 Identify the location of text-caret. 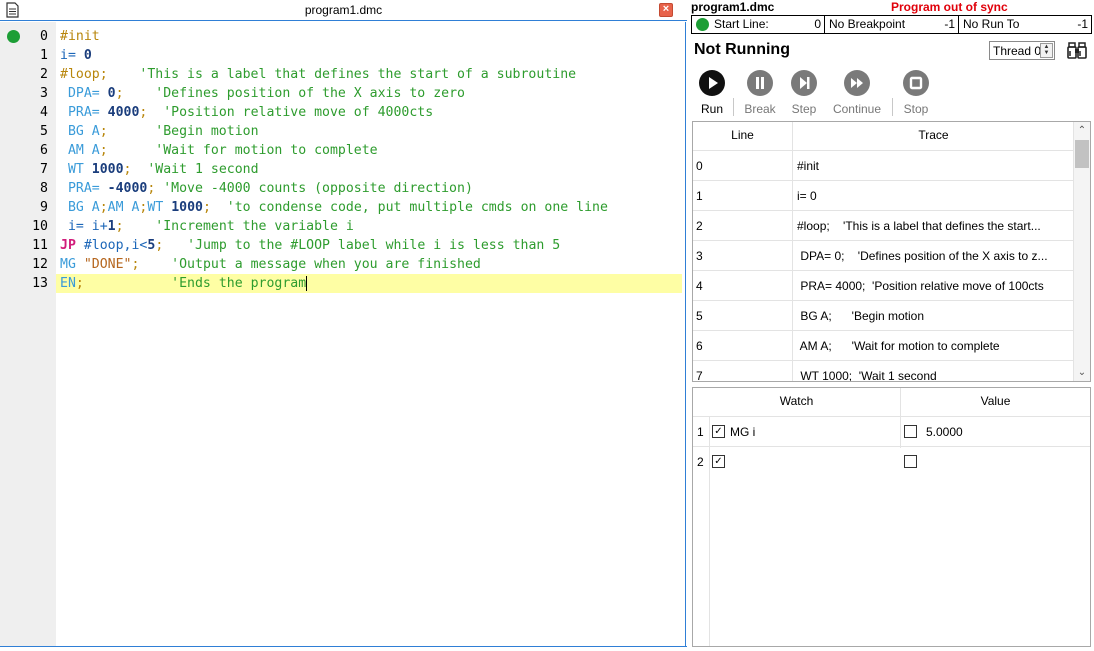
(307, 283).